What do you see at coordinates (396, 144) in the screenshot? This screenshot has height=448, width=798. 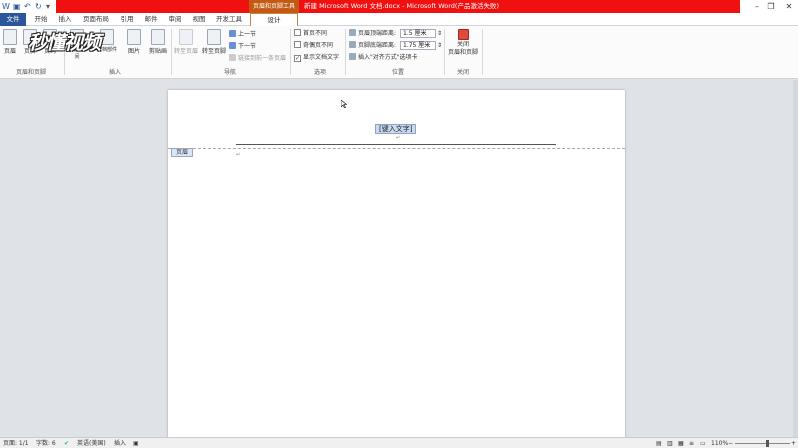 I see `header-underline` at bounding box center [396, 144].